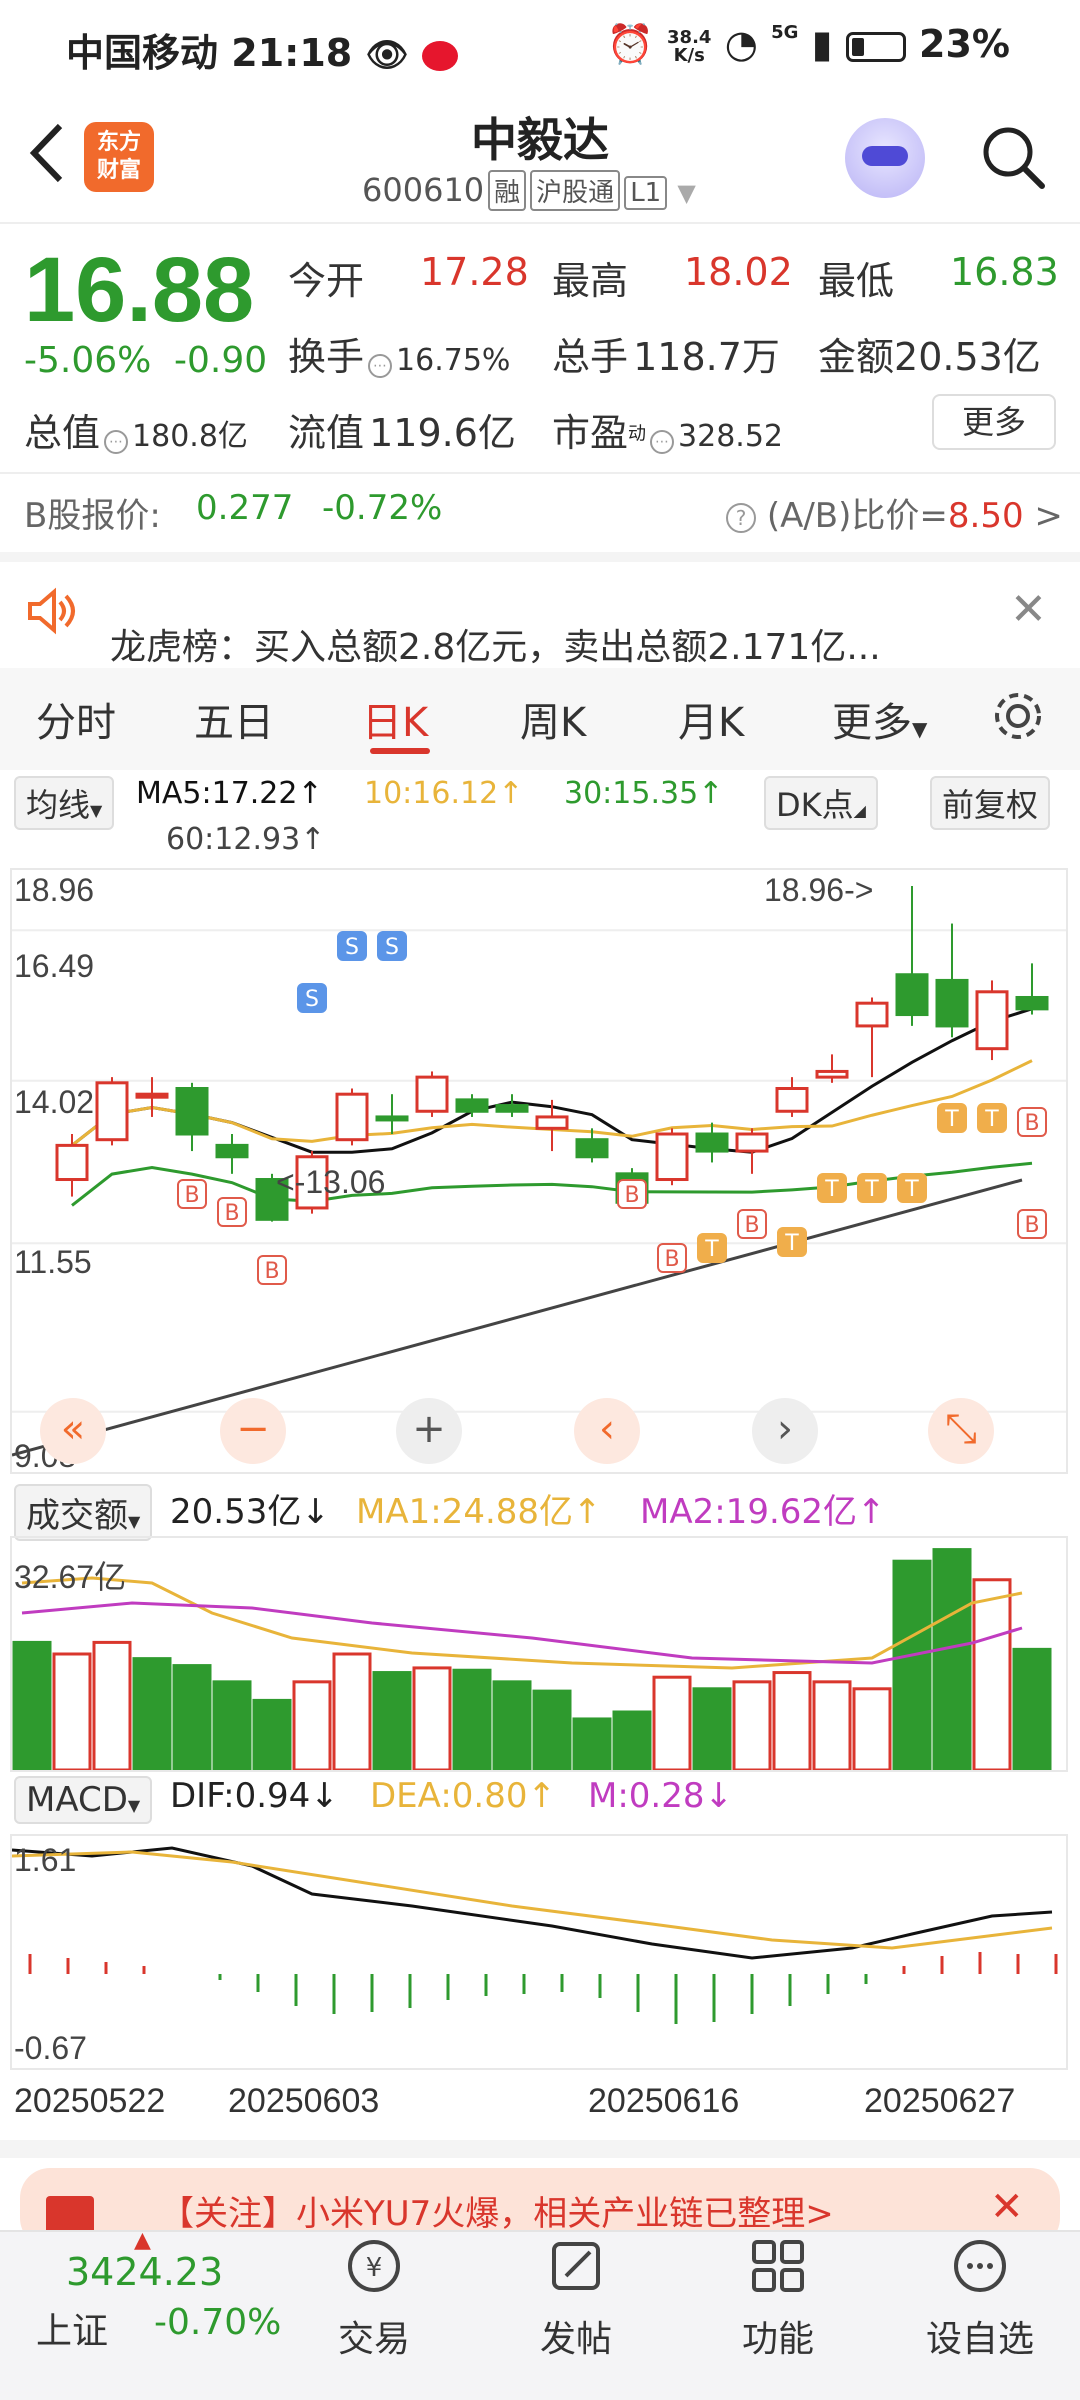  I want to click on volume-chart, so click(539, 1654).